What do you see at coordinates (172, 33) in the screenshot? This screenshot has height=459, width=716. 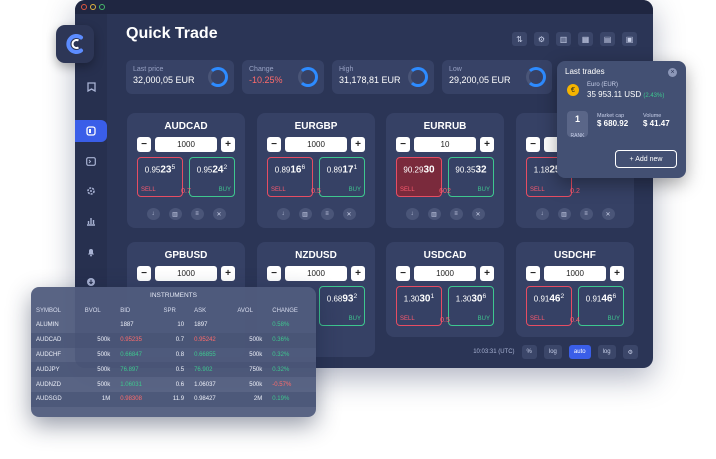 I see `page-title: Quick Trade` at bounding box center [172, 33].